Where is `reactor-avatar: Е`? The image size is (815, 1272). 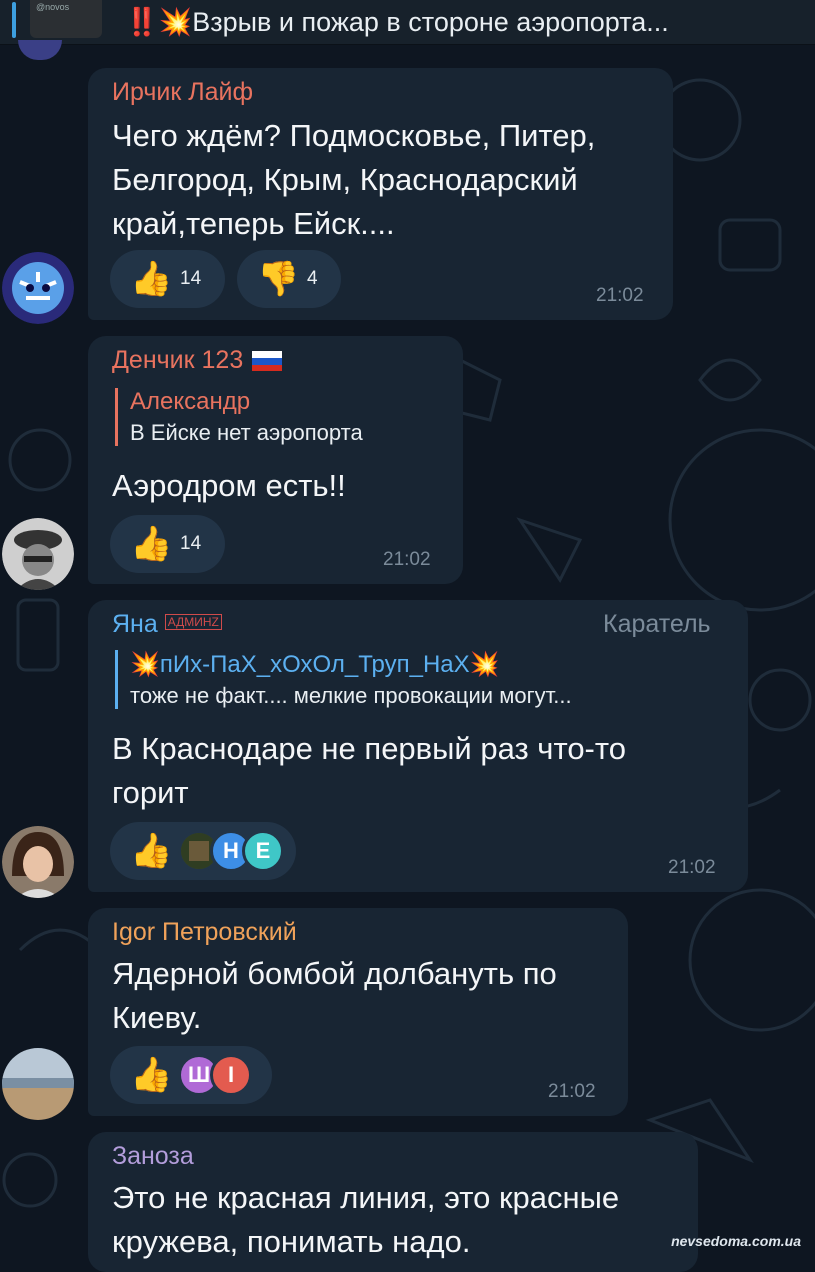 reactor-avatar: Е is located at coordinates (263, 851).